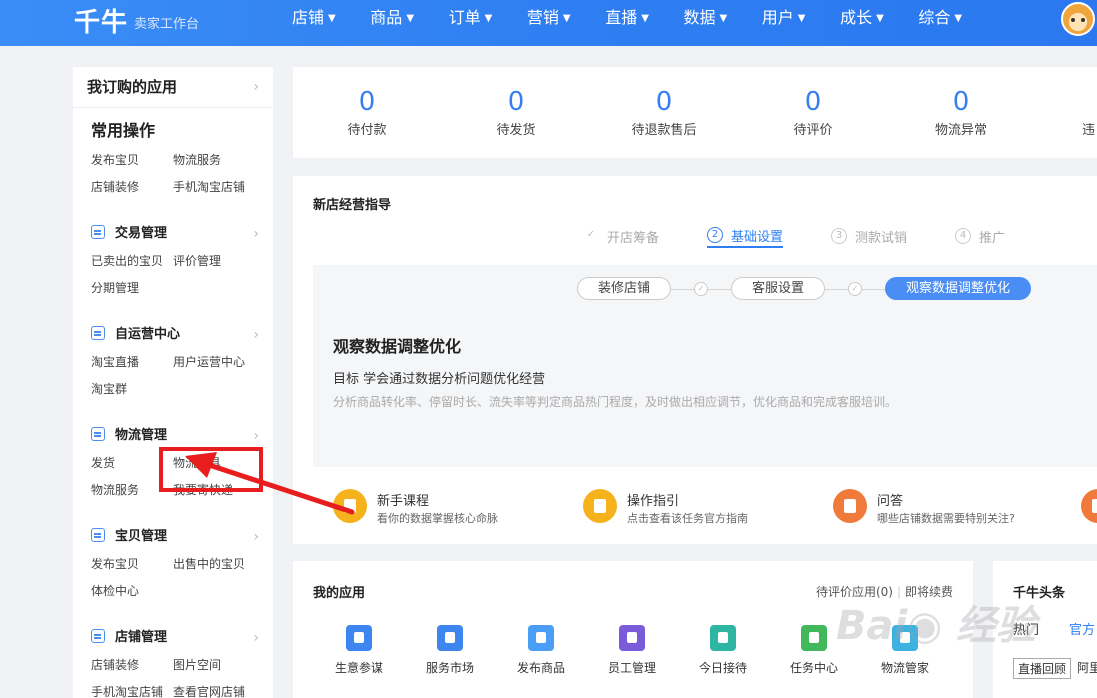  Describe the element at coordinates (1078, 19) in the screenshot. I see `avatar` at that location.